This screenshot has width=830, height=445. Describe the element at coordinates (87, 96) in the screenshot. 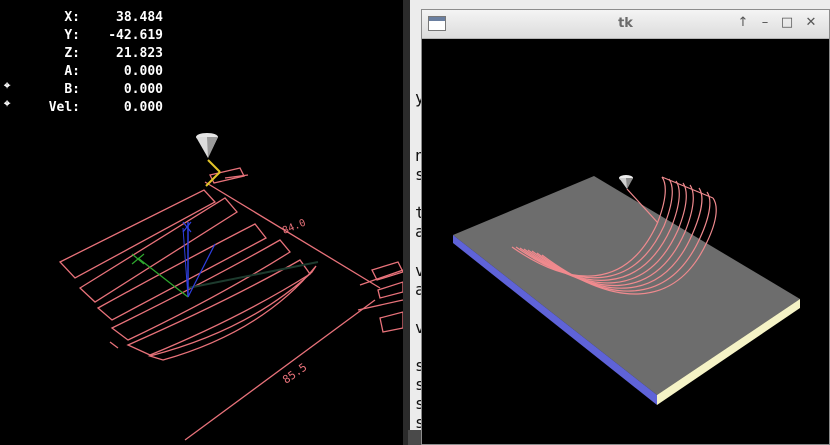

I see `dro-row-b: ⌖ B: 0.000` at that location.